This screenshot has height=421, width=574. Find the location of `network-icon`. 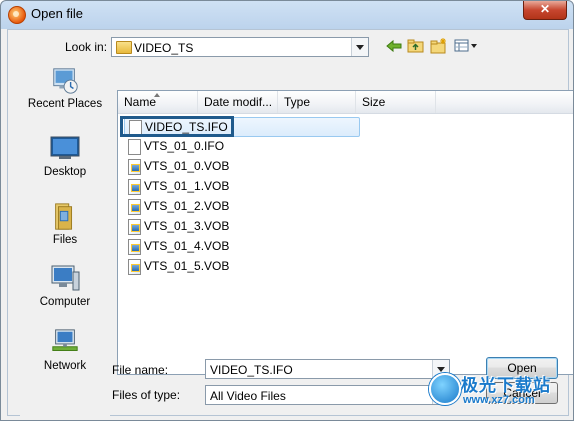

network-icon is located at coordinates (65, 340).